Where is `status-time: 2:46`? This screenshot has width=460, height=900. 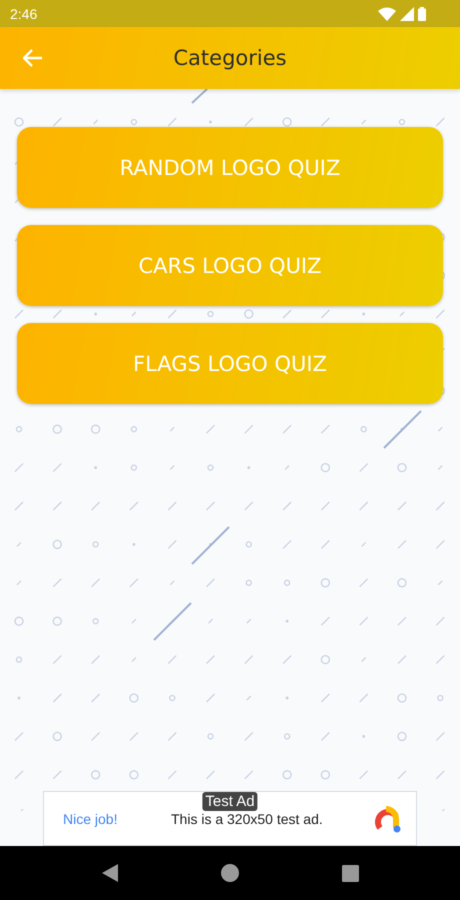
status-time: 2:46 is located at coordinates (24, 14).